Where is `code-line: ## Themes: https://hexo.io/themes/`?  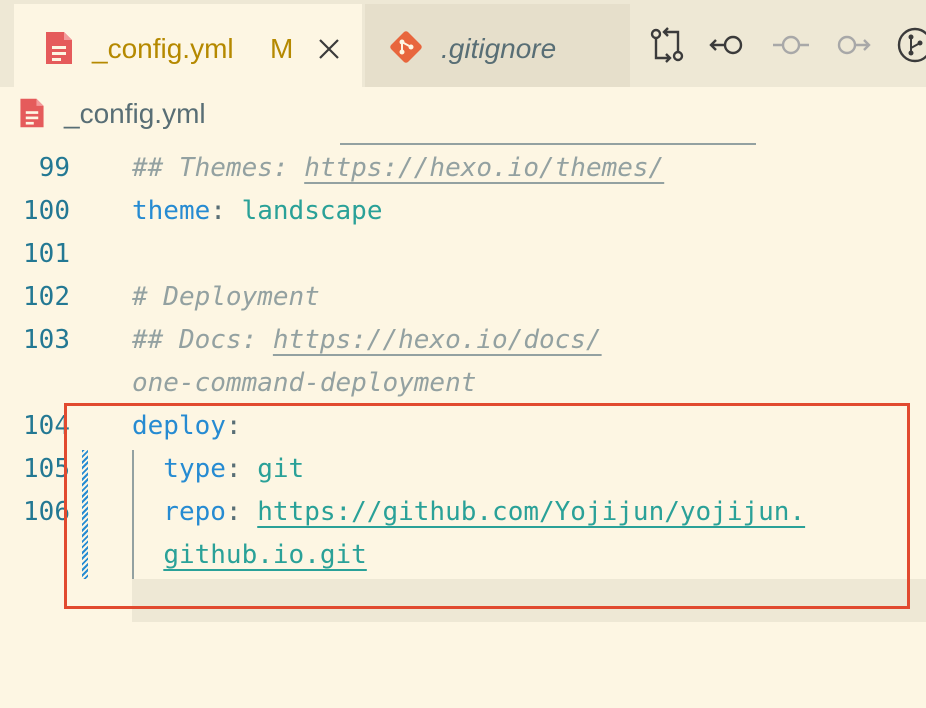 code-line: ## Themes: https://hexo.io/themes/ is located at coordinates (398, 168).